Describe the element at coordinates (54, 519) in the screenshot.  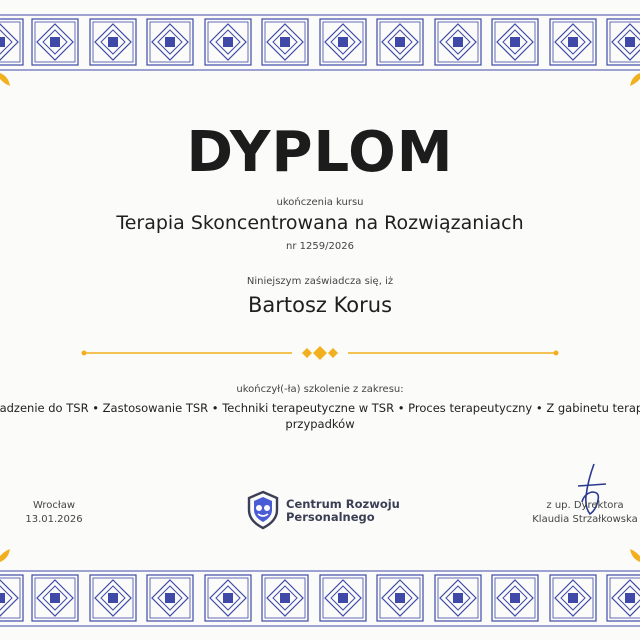
I see `issue-date: 13.01.2026` at that location.